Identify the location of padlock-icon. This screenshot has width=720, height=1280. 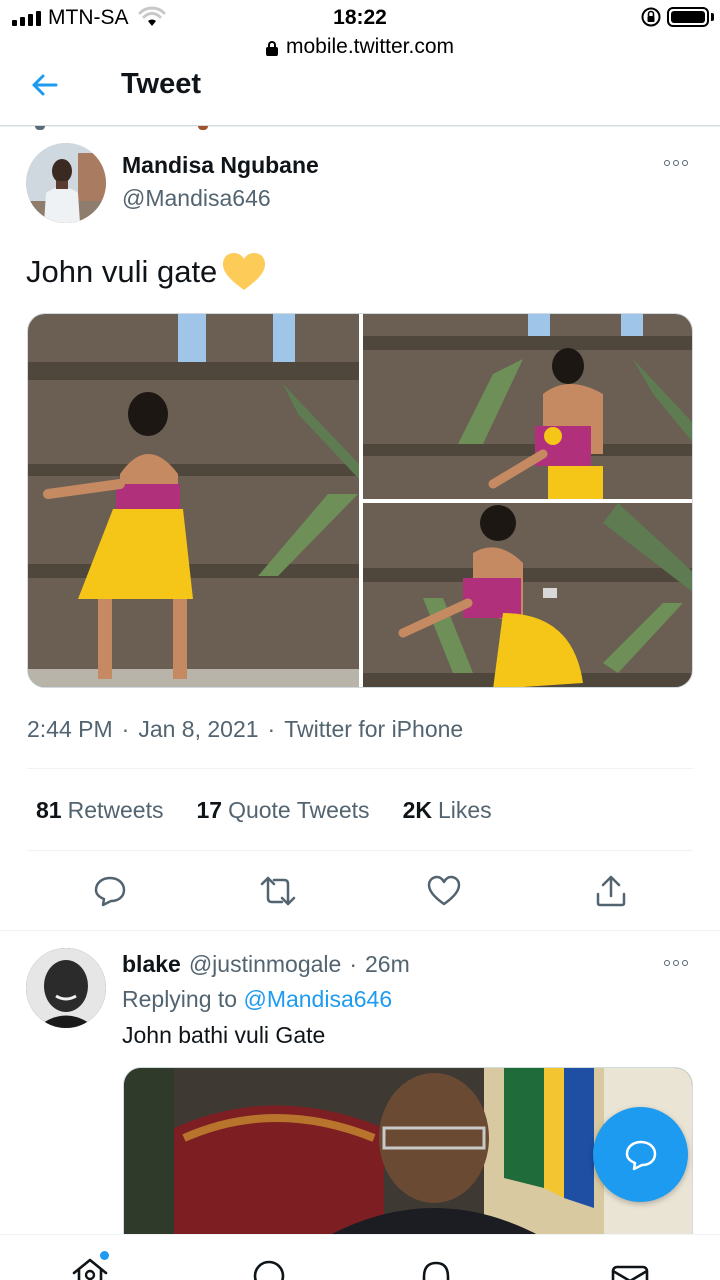
(271, 48).